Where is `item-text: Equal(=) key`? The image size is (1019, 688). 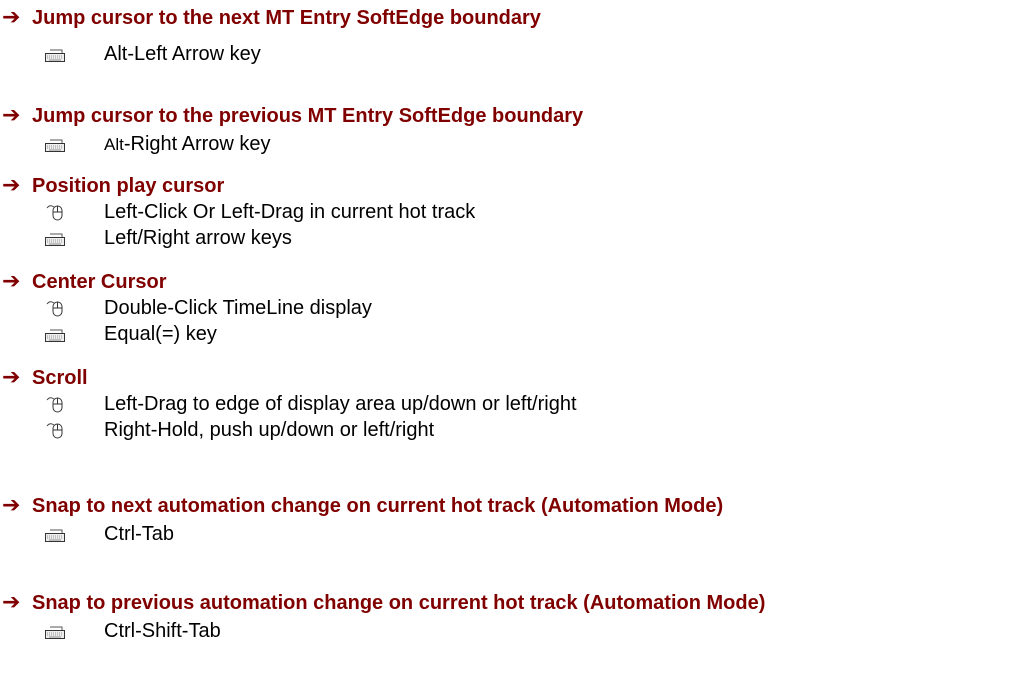
item-text: Equal(=) key is located at coordinates (160, 334).